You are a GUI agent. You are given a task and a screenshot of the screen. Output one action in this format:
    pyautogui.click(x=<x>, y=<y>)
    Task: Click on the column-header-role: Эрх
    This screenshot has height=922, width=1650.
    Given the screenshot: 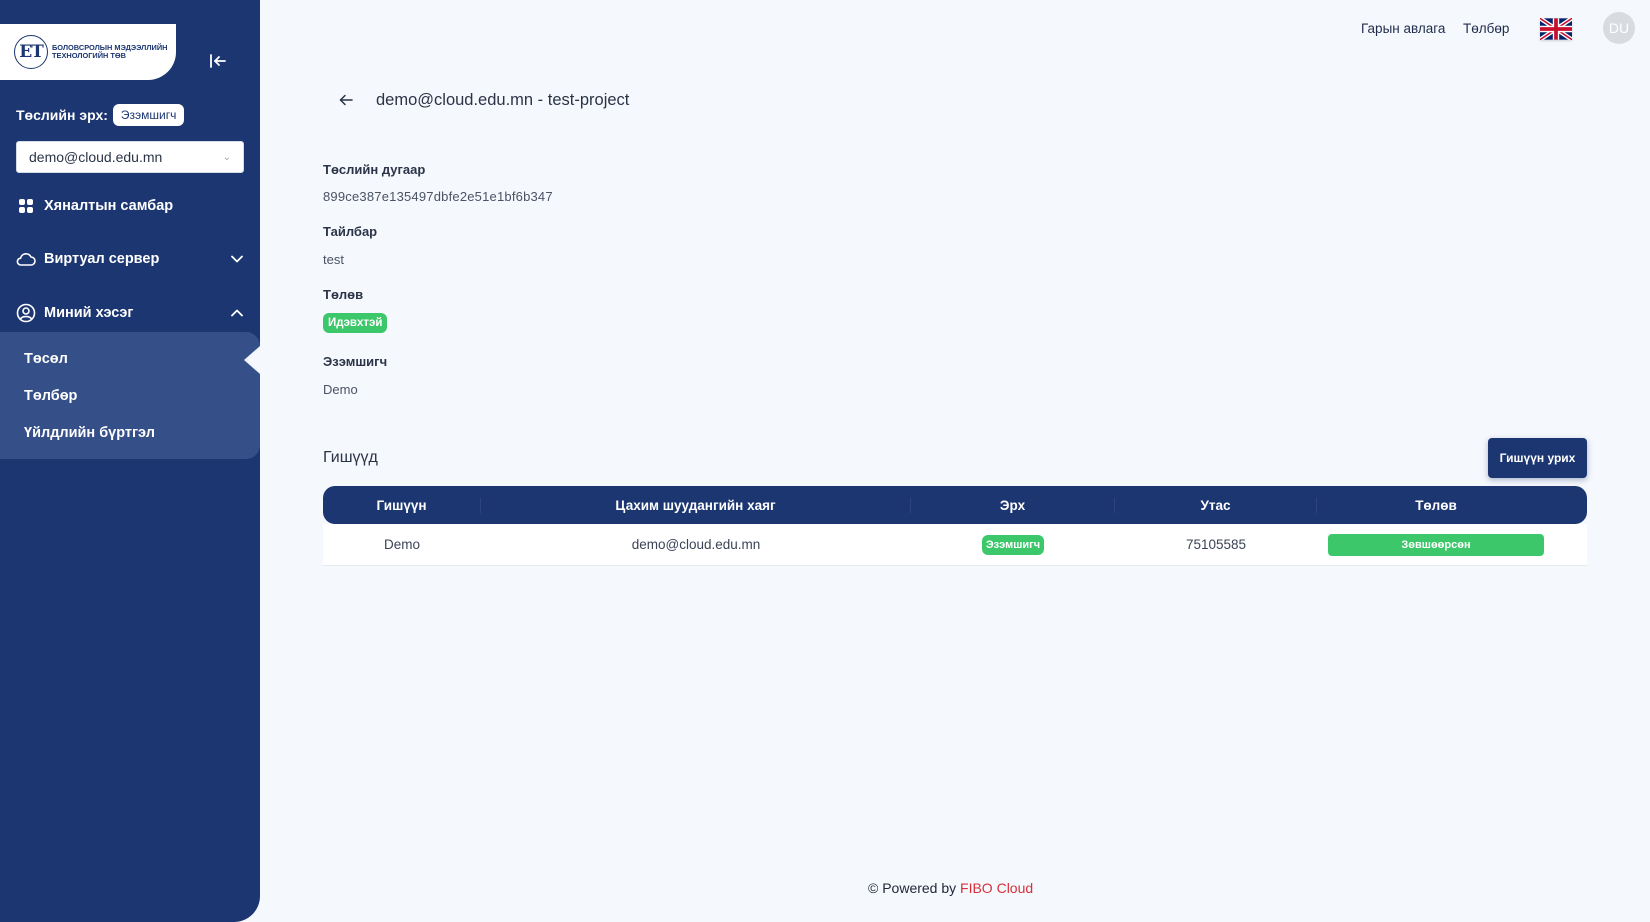 What is the action you would take?
    pyautogui.click(x=1013, y=505)
    